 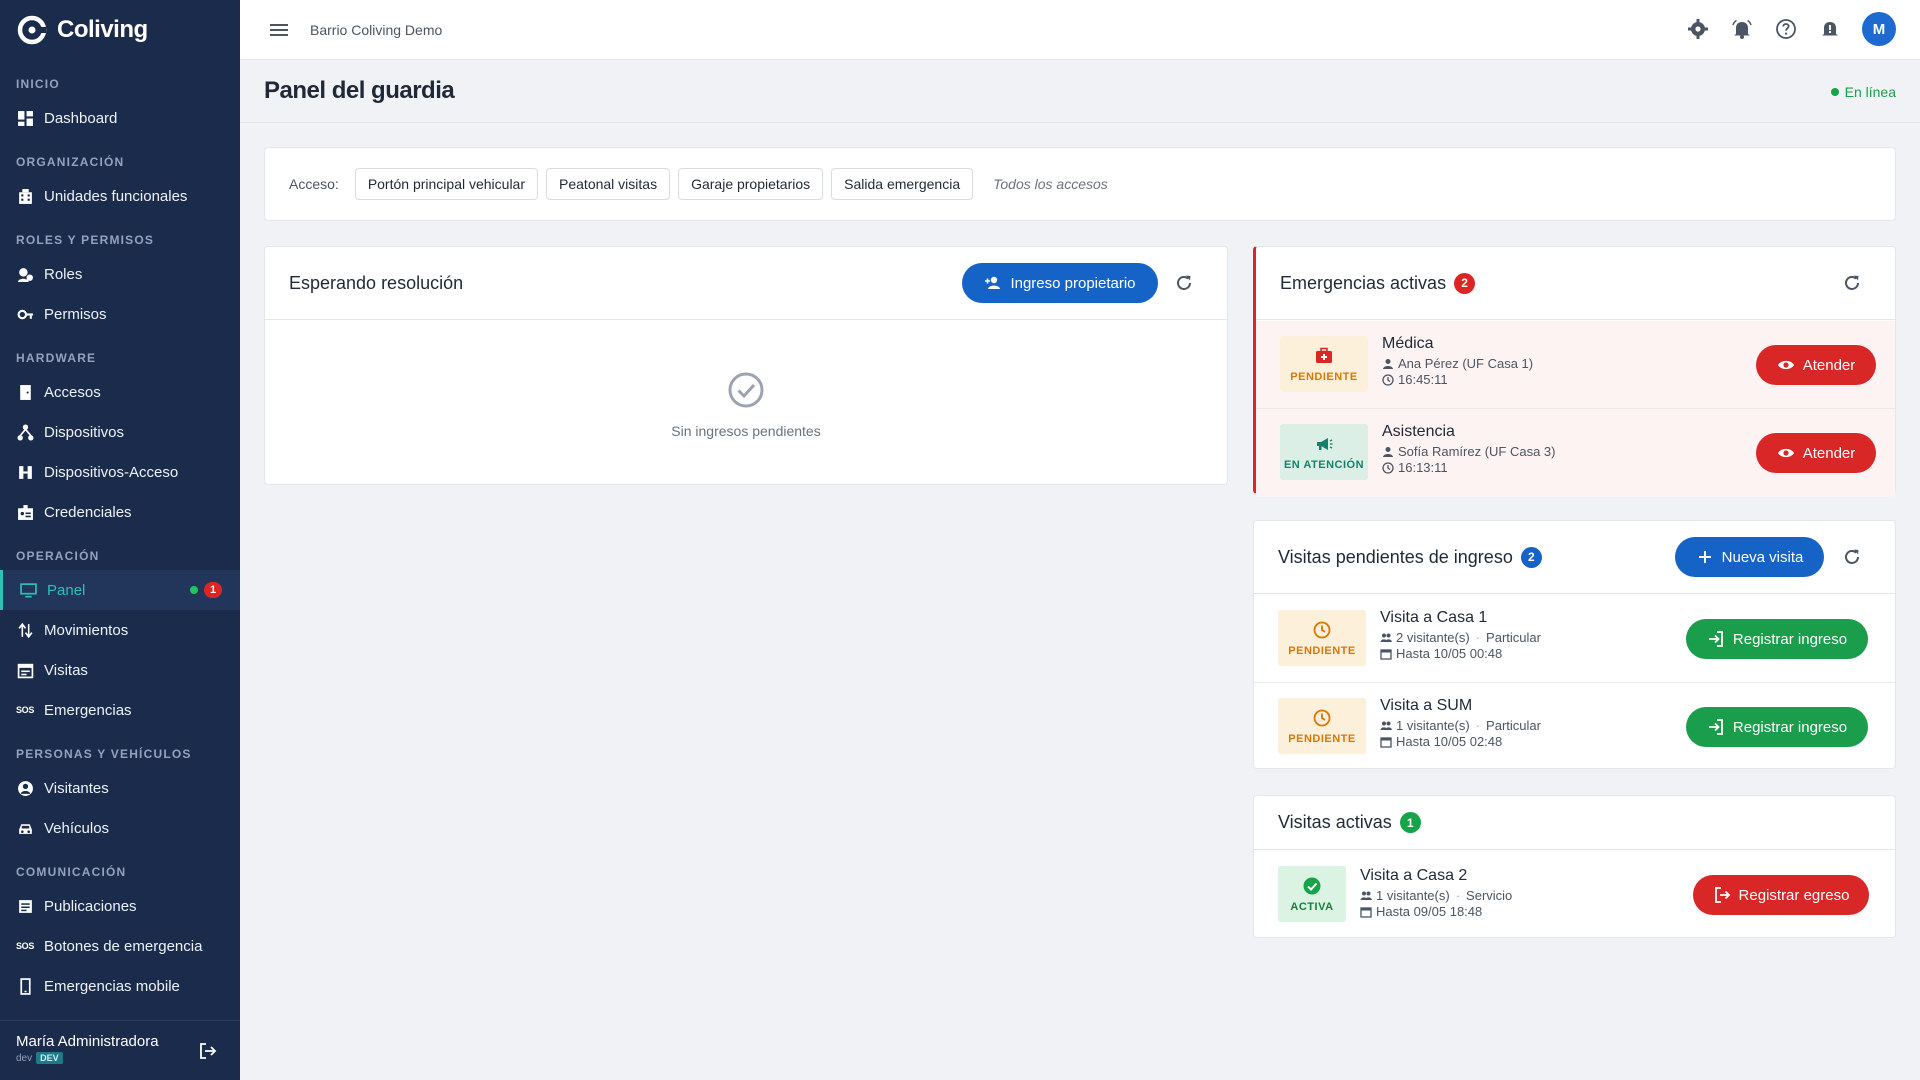 I want to click on sidebar-item-roles: Roles, so click(x=120, y=274).